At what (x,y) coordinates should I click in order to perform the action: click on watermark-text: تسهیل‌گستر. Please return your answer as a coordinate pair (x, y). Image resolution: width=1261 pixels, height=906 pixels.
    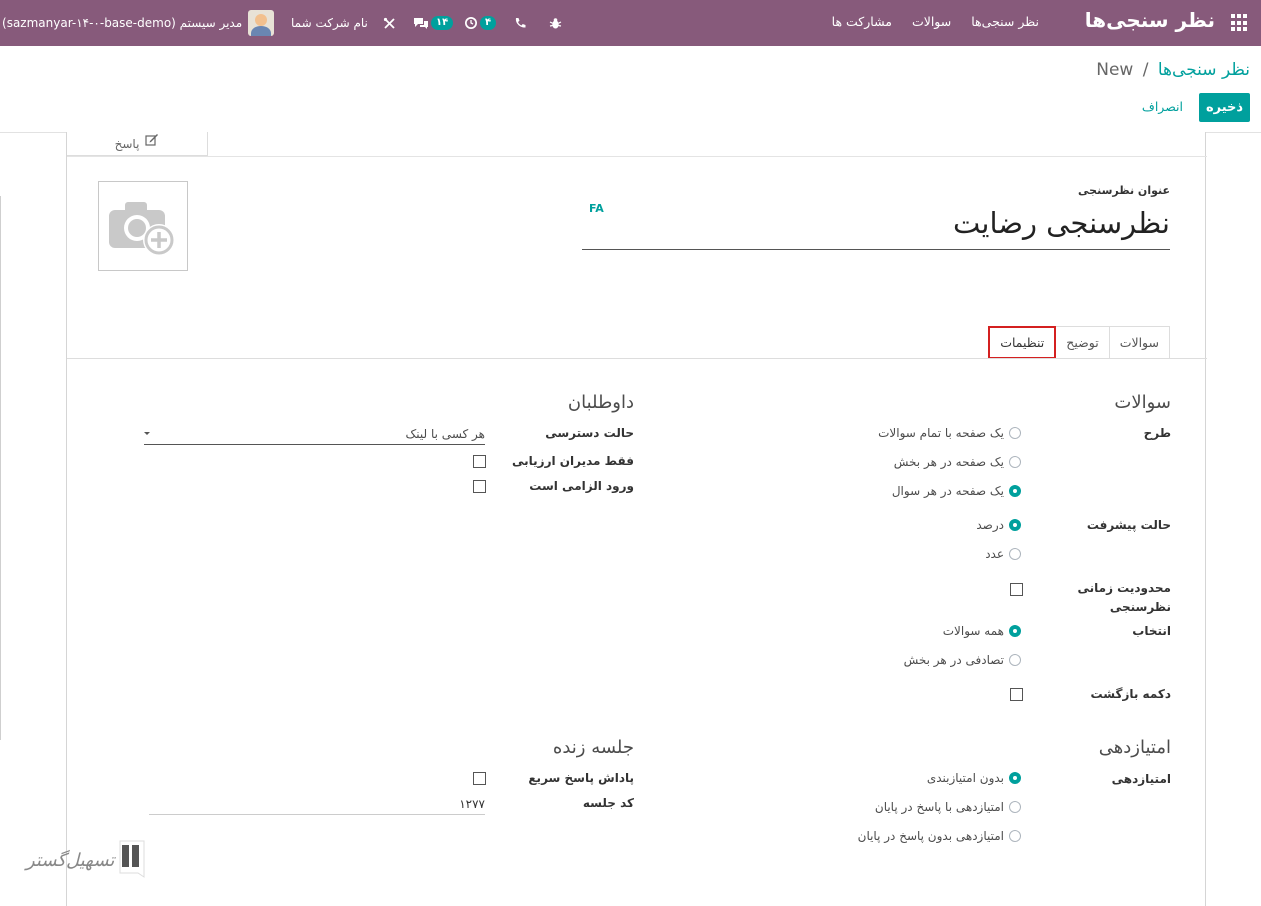
    Looking at the image, I should click on (70, 860).